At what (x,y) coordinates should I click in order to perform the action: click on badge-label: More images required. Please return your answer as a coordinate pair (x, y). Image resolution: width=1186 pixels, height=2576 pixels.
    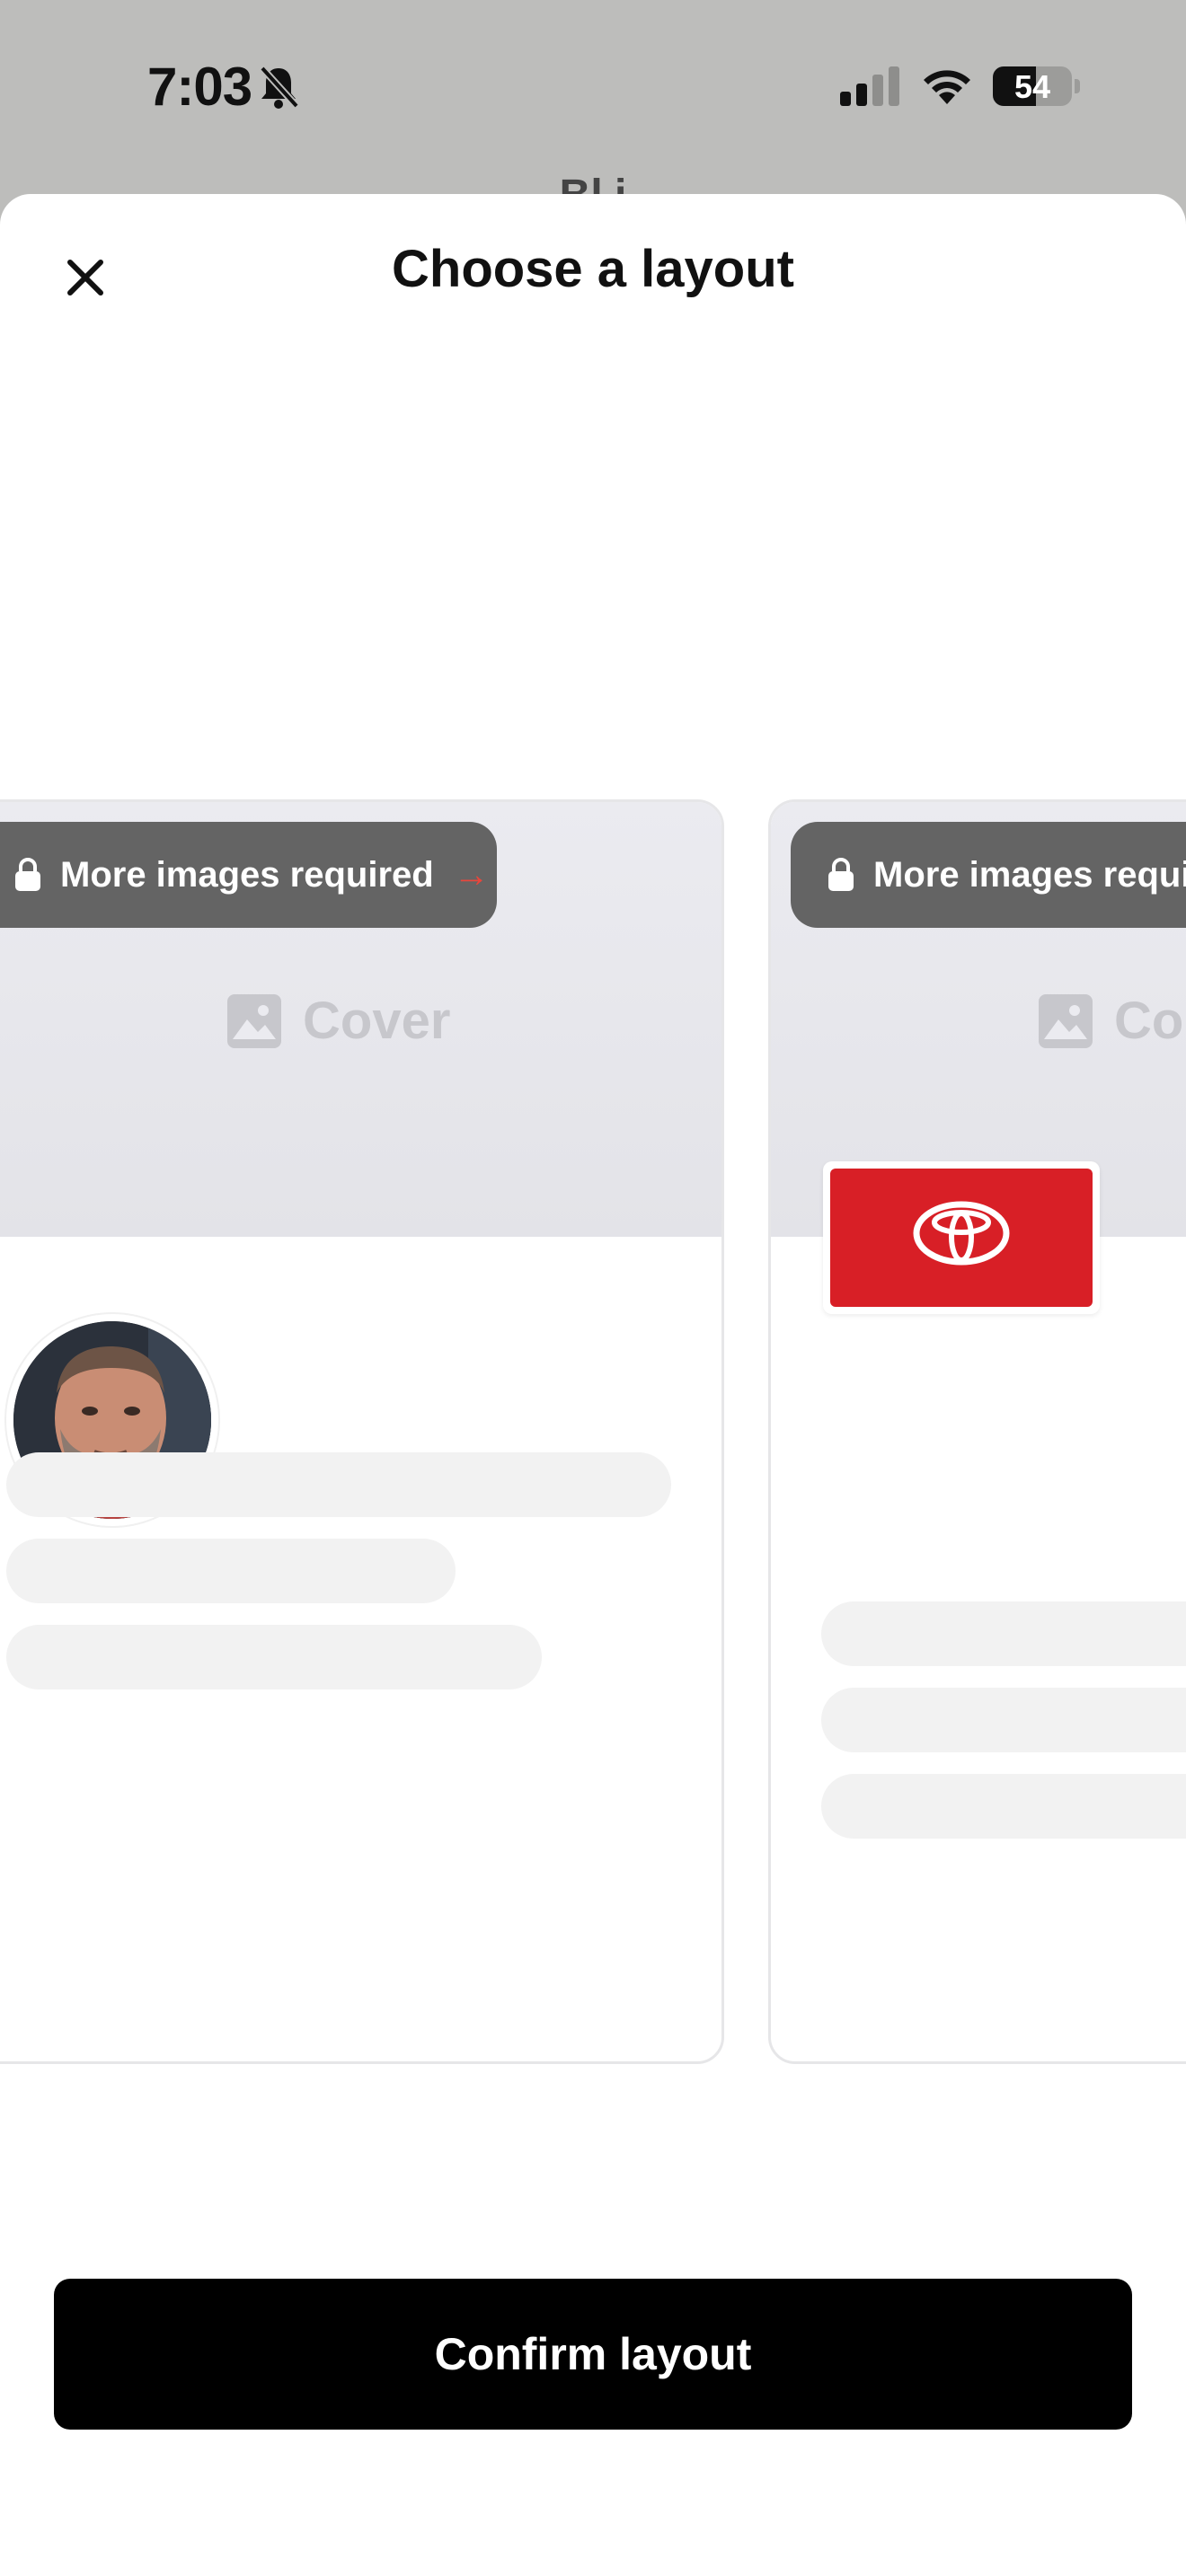
    Looking at the image, I should click on (247, 874).